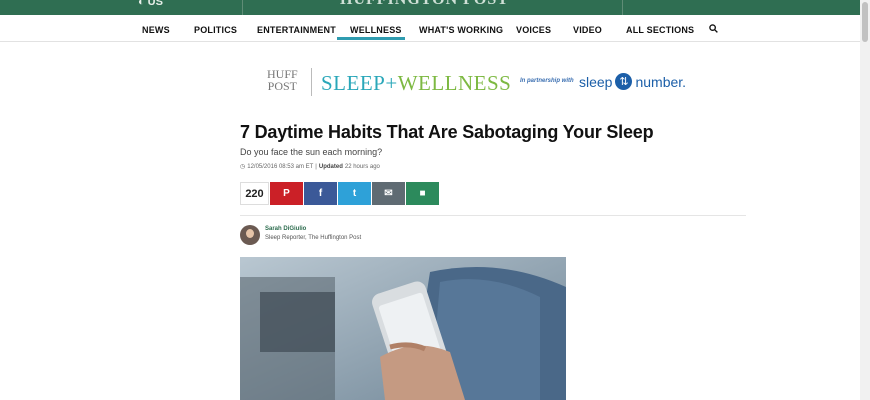  I want to click on email-share-button: ✉, so click(388, 193).